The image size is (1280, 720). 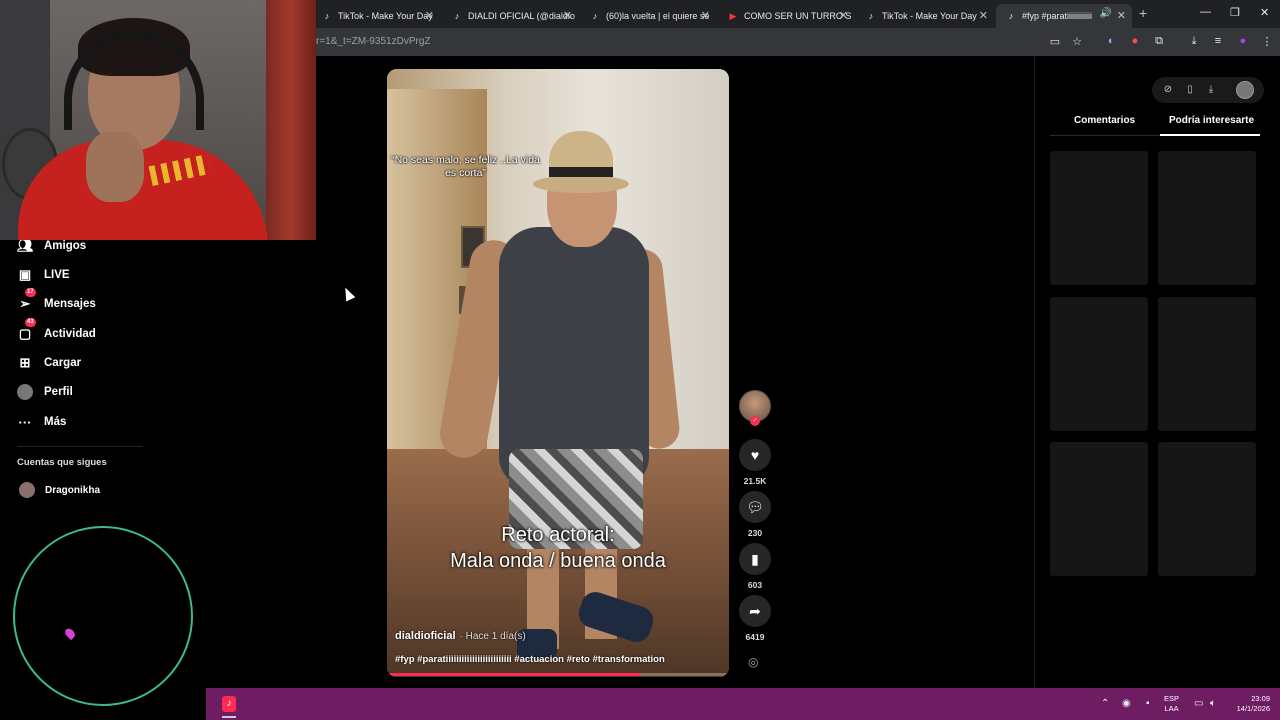 I want to click on sidebar-item-cargar: ⊞ Cargar, so click(x=49, y=363).